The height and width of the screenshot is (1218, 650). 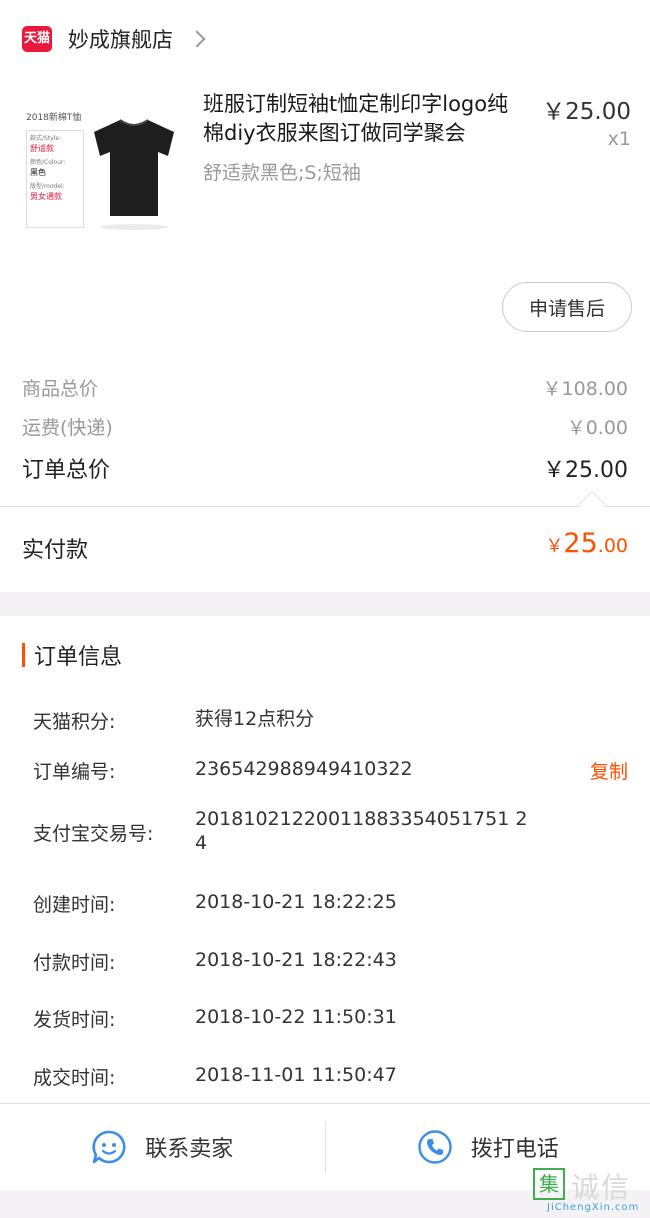 I want to click on heading-accent-bar, so click(x=23, y=655).